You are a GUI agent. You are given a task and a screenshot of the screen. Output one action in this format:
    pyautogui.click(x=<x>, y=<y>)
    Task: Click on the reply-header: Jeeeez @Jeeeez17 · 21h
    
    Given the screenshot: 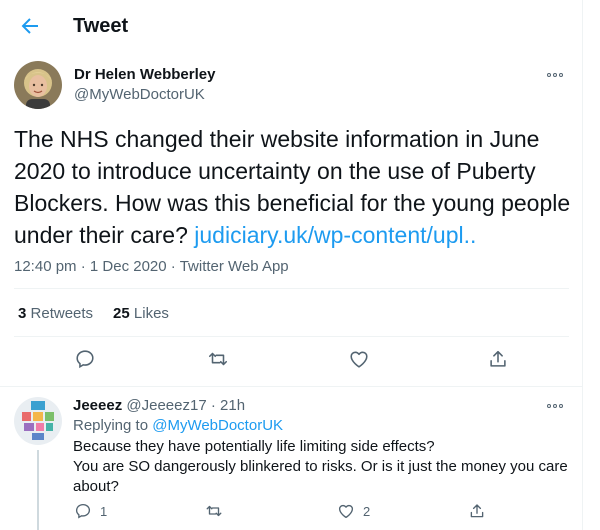 What is the action you would take?
    pyautogui.click(x=159, y=405)
    